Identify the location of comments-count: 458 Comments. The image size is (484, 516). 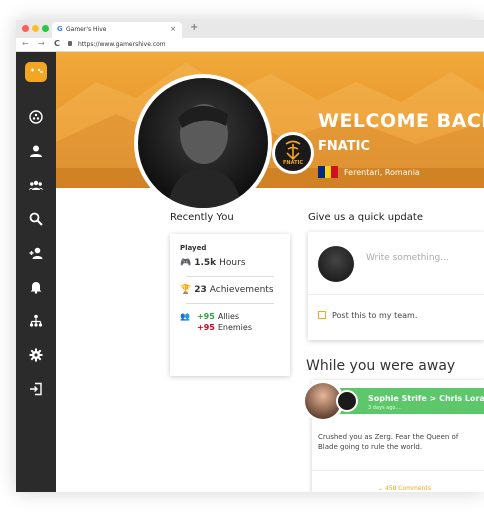
(407, 488).